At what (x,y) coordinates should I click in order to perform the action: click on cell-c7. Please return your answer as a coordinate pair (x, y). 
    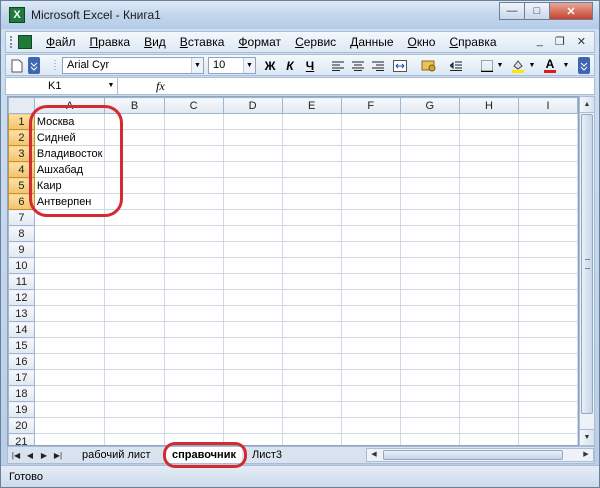
    Looking at the image, I should click on (193, 217).